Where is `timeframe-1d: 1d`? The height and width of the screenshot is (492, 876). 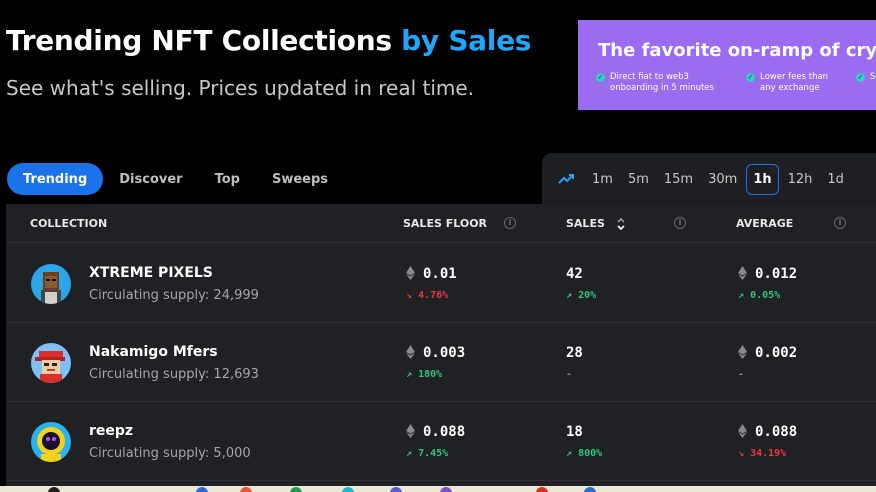
timeframe-1d: 1d is located at coordinates (835, 179).